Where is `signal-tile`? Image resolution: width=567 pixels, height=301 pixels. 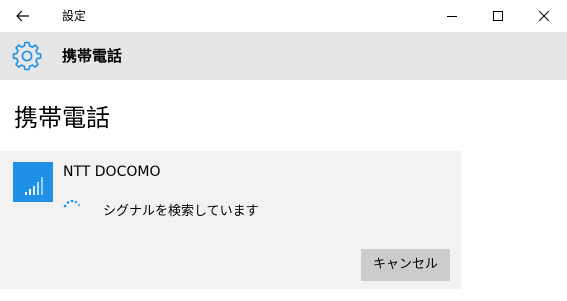 signal-tile is located at coordinates (33, 182).